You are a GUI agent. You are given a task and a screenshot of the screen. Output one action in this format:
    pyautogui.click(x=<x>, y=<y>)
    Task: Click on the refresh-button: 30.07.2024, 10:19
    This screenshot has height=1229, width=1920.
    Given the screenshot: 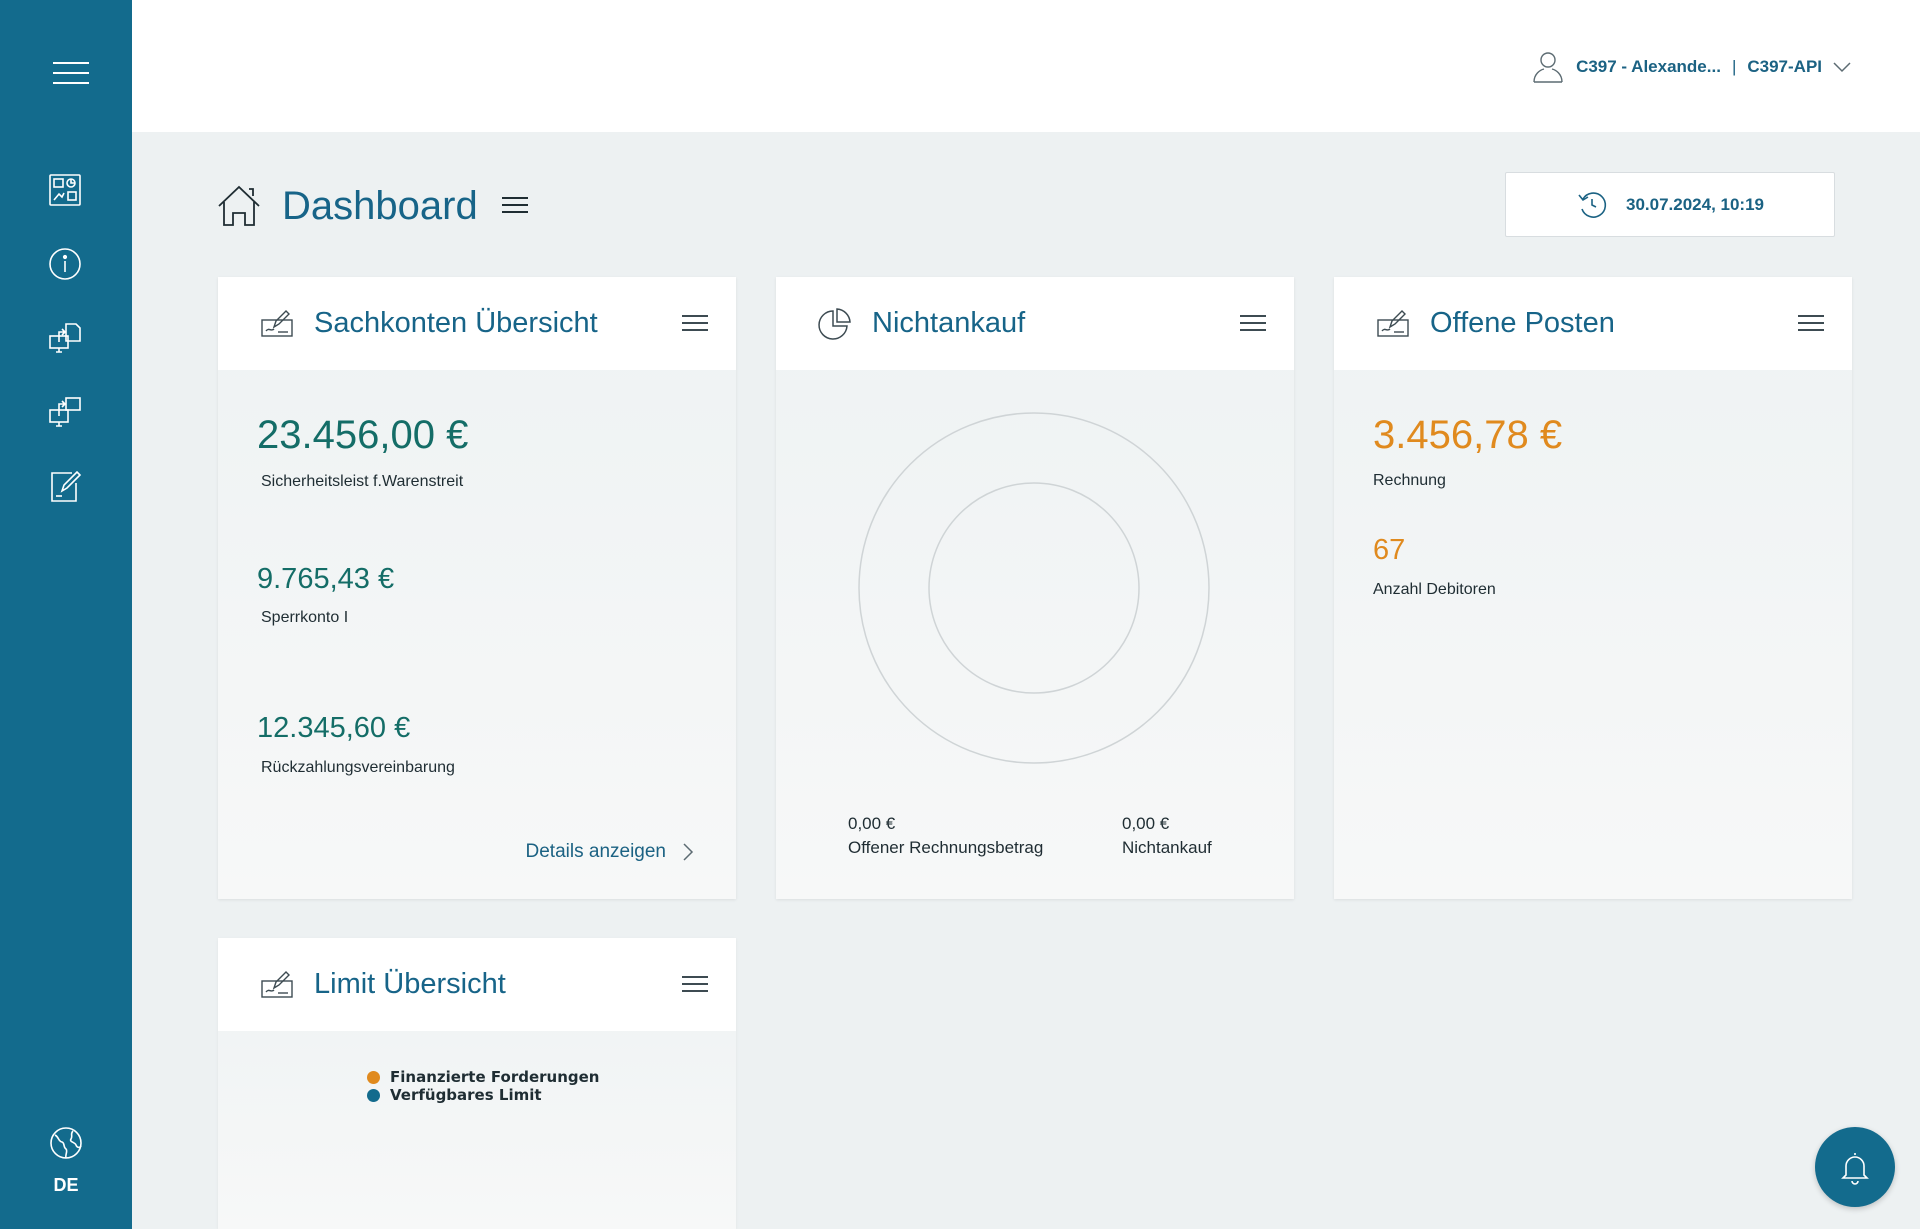 What is the action you would take?
    pyautogui.click(x=1670, y=204)
    